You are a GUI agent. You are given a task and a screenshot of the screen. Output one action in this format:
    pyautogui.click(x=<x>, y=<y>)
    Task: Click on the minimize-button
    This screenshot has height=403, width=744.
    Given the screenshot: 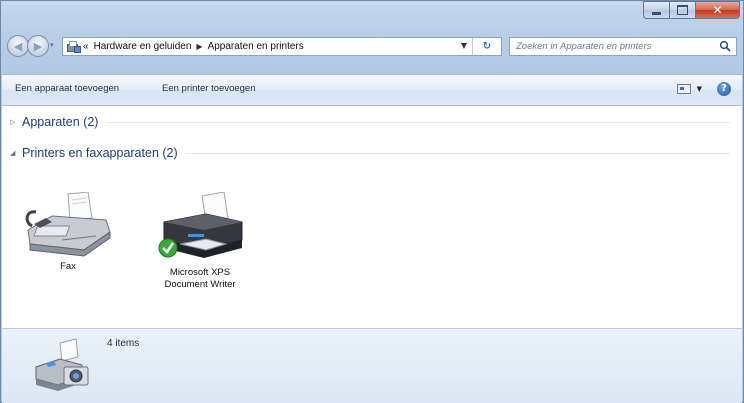 What is the action you would take?
    pyautogui.click(x=656, y=10)
    